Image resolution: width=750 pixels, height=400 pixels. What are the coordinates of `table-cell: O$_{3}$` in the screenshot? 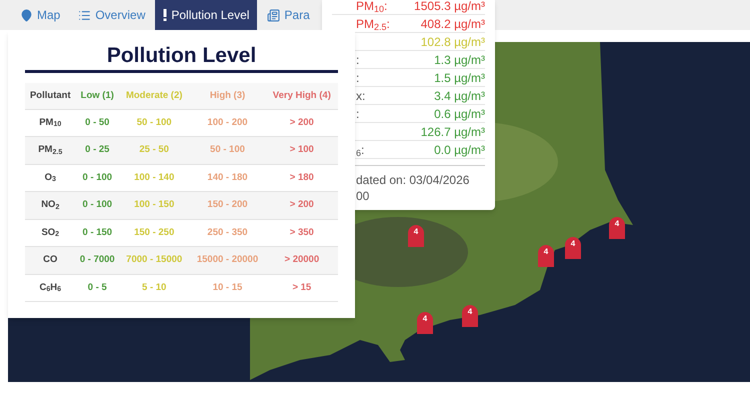 It's located at (50, 177).